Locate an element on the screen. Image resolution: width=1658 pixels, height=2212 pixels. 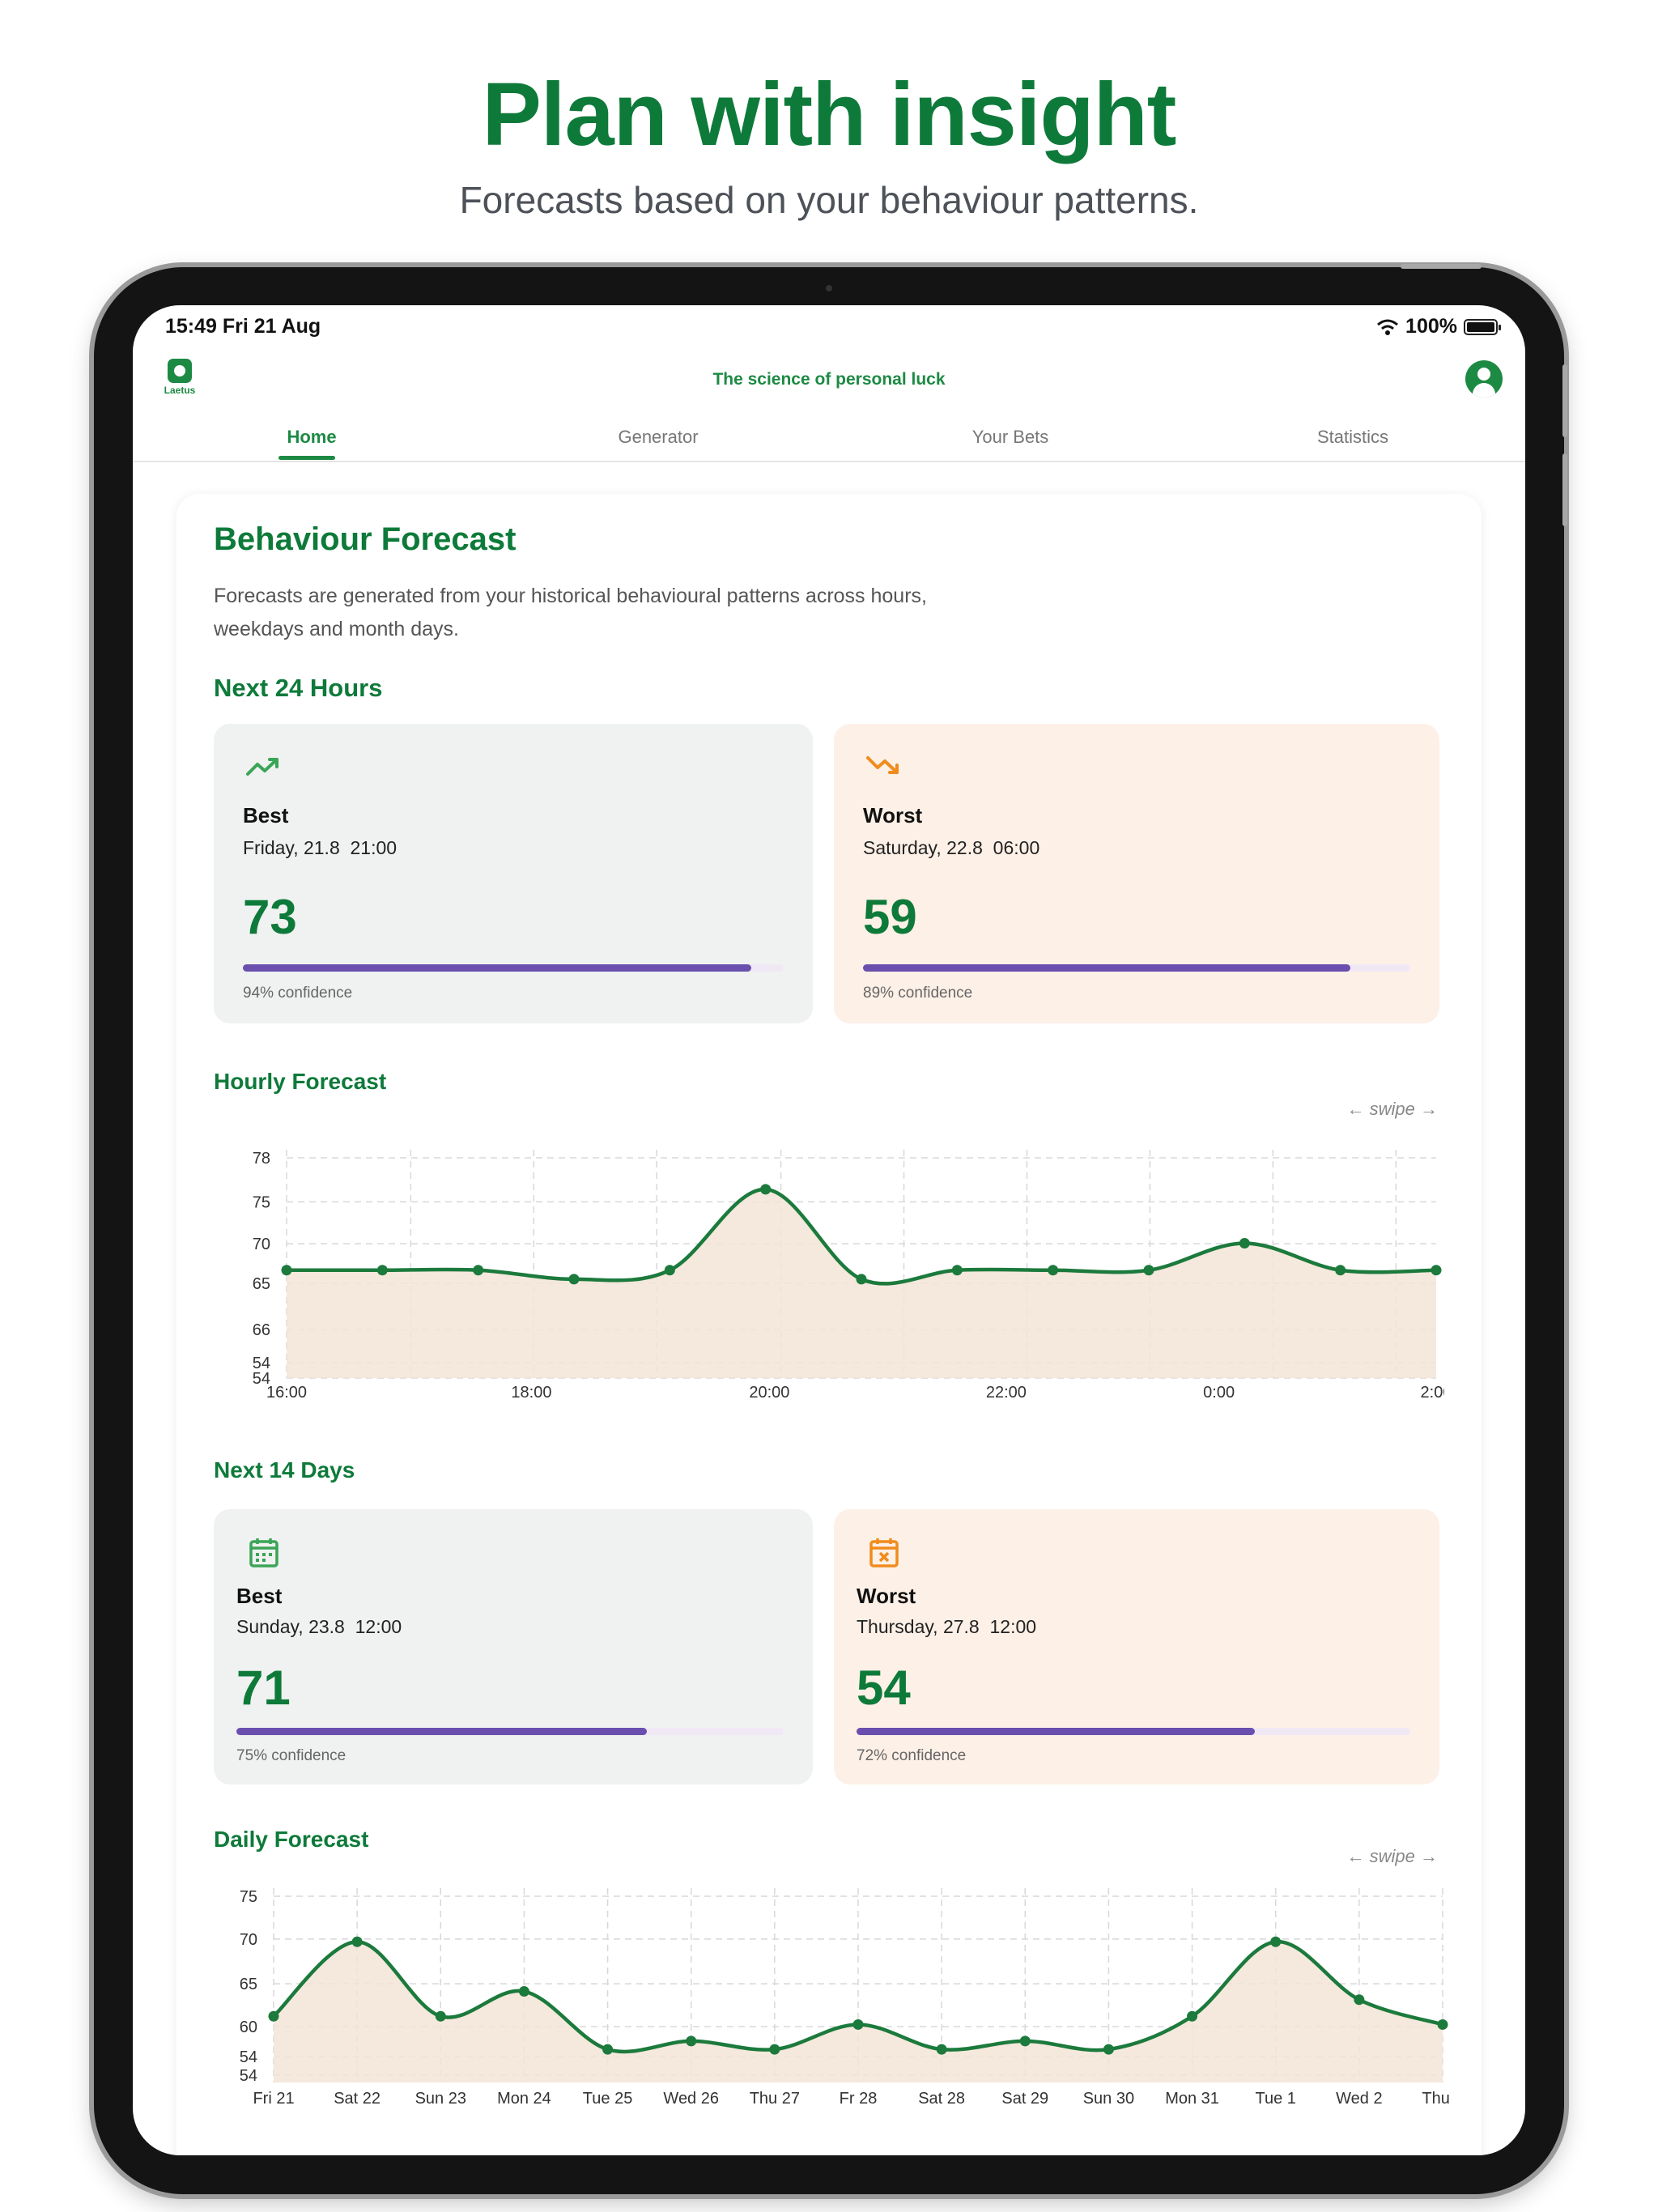
x-tick-label: Mon 31 is located at coordinates (1192, 2099).